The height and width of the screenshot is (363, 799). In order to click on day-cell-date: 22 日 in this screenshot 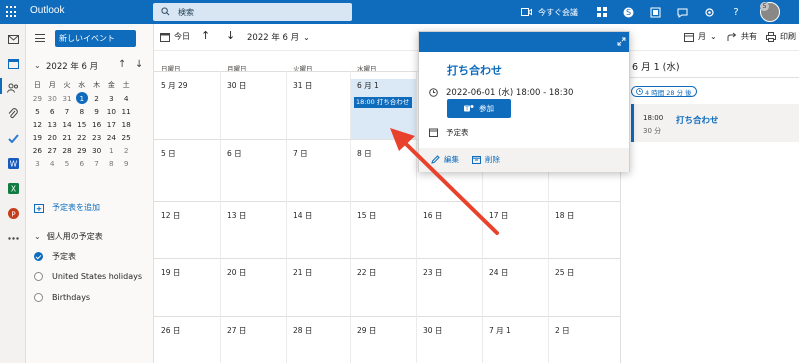, I will do `click(366, 272)`.